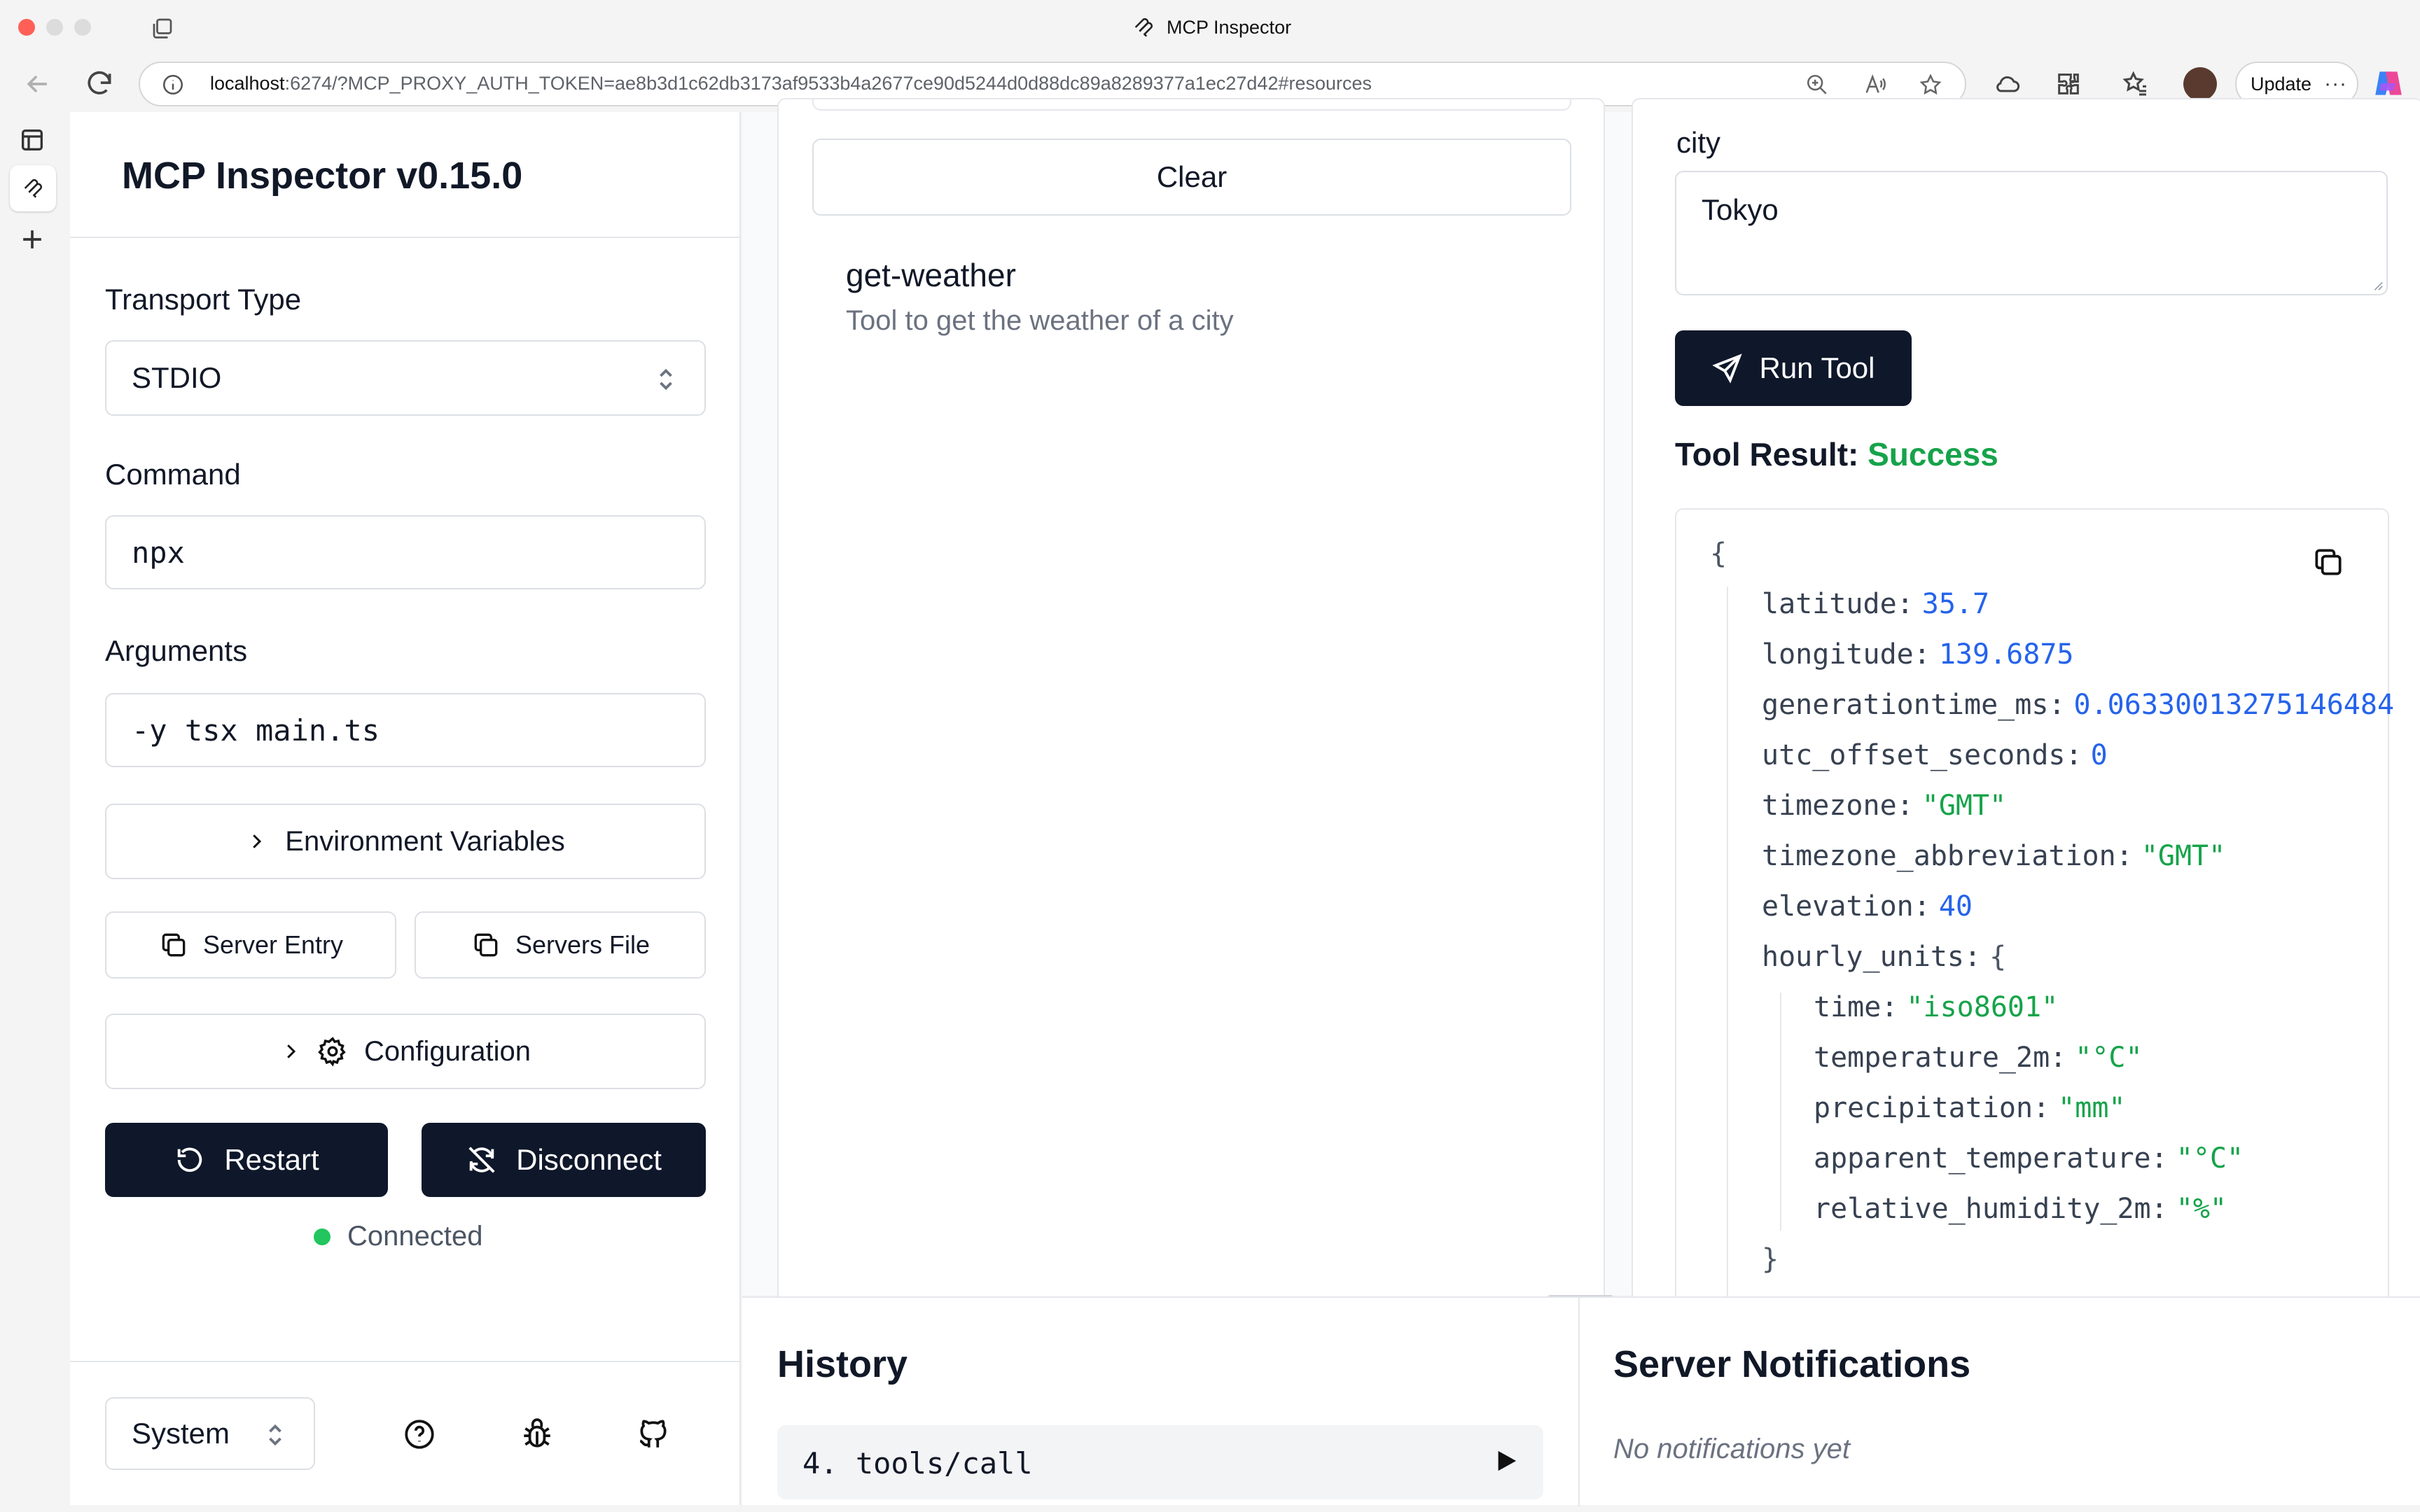  I want to click on command-input: npx, so click(405, 552).